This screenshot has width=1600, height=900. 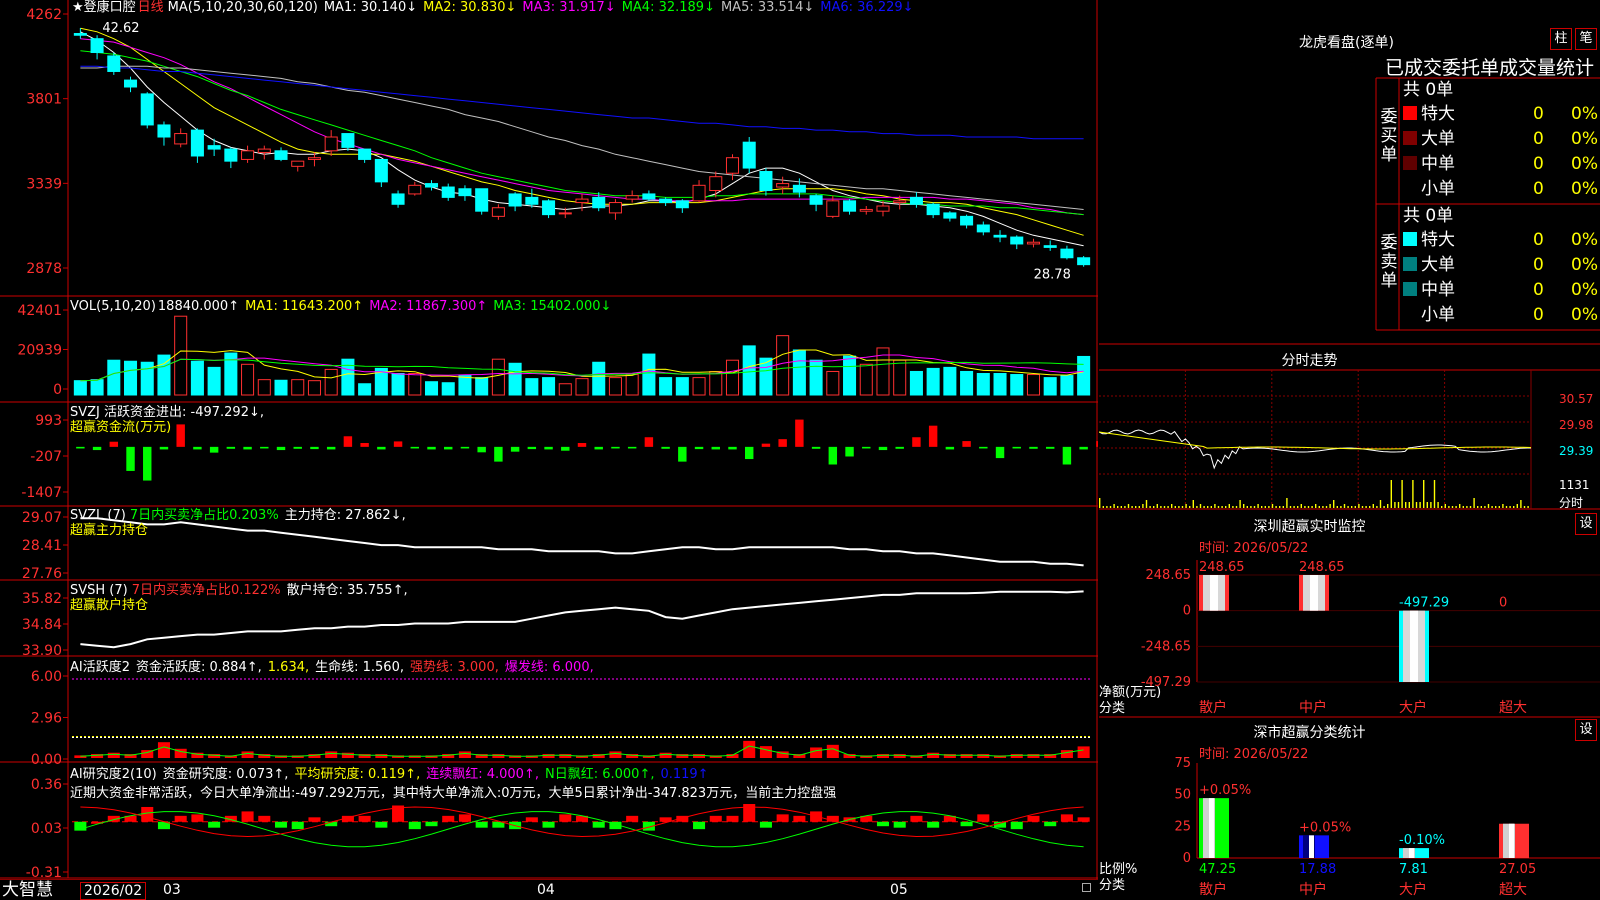 What do you see at coordinates (1410, 113) in the screenshot?
I see `color-swatch` at bounding box center [1410, 113].